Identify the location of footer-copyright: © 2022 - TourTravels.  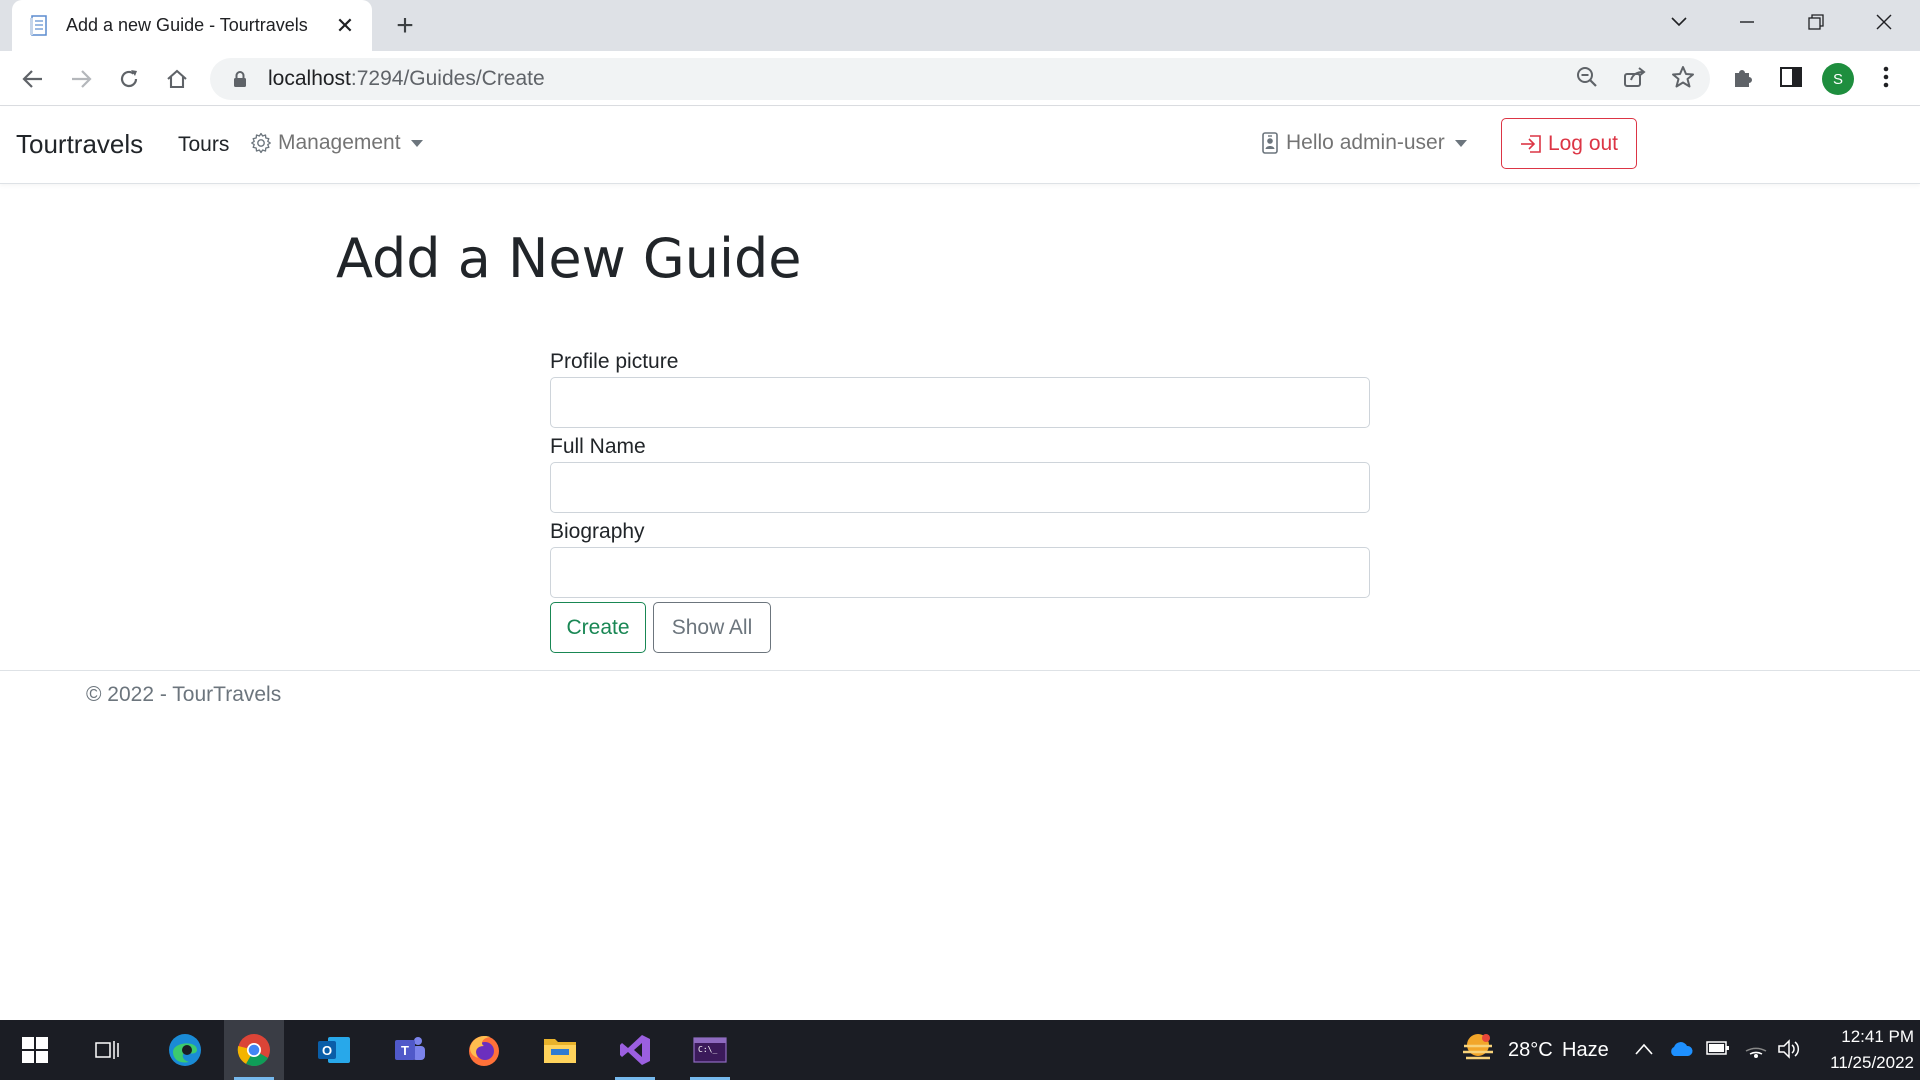
(184, 694).